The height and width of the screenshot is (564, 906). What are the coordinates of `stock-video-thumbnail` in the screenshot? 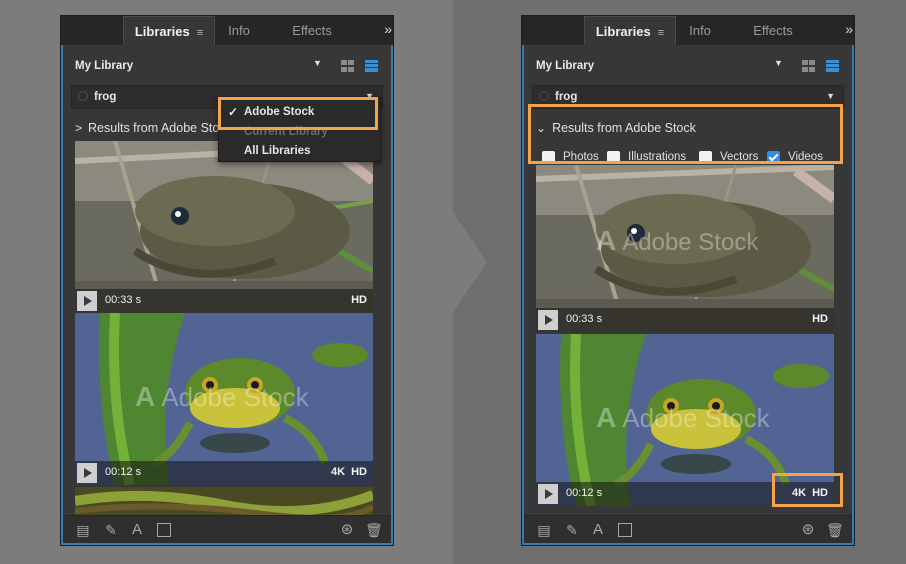 It's located at (224, 501).